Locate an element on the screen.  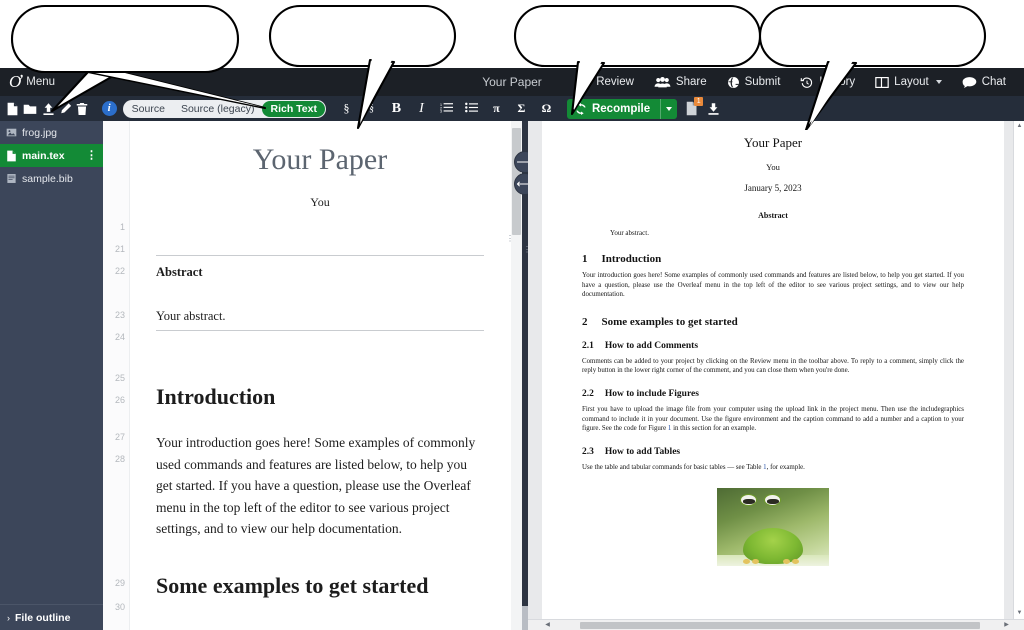
file-row-sample-bib: sample.bib is located at coordinates (51, 178).